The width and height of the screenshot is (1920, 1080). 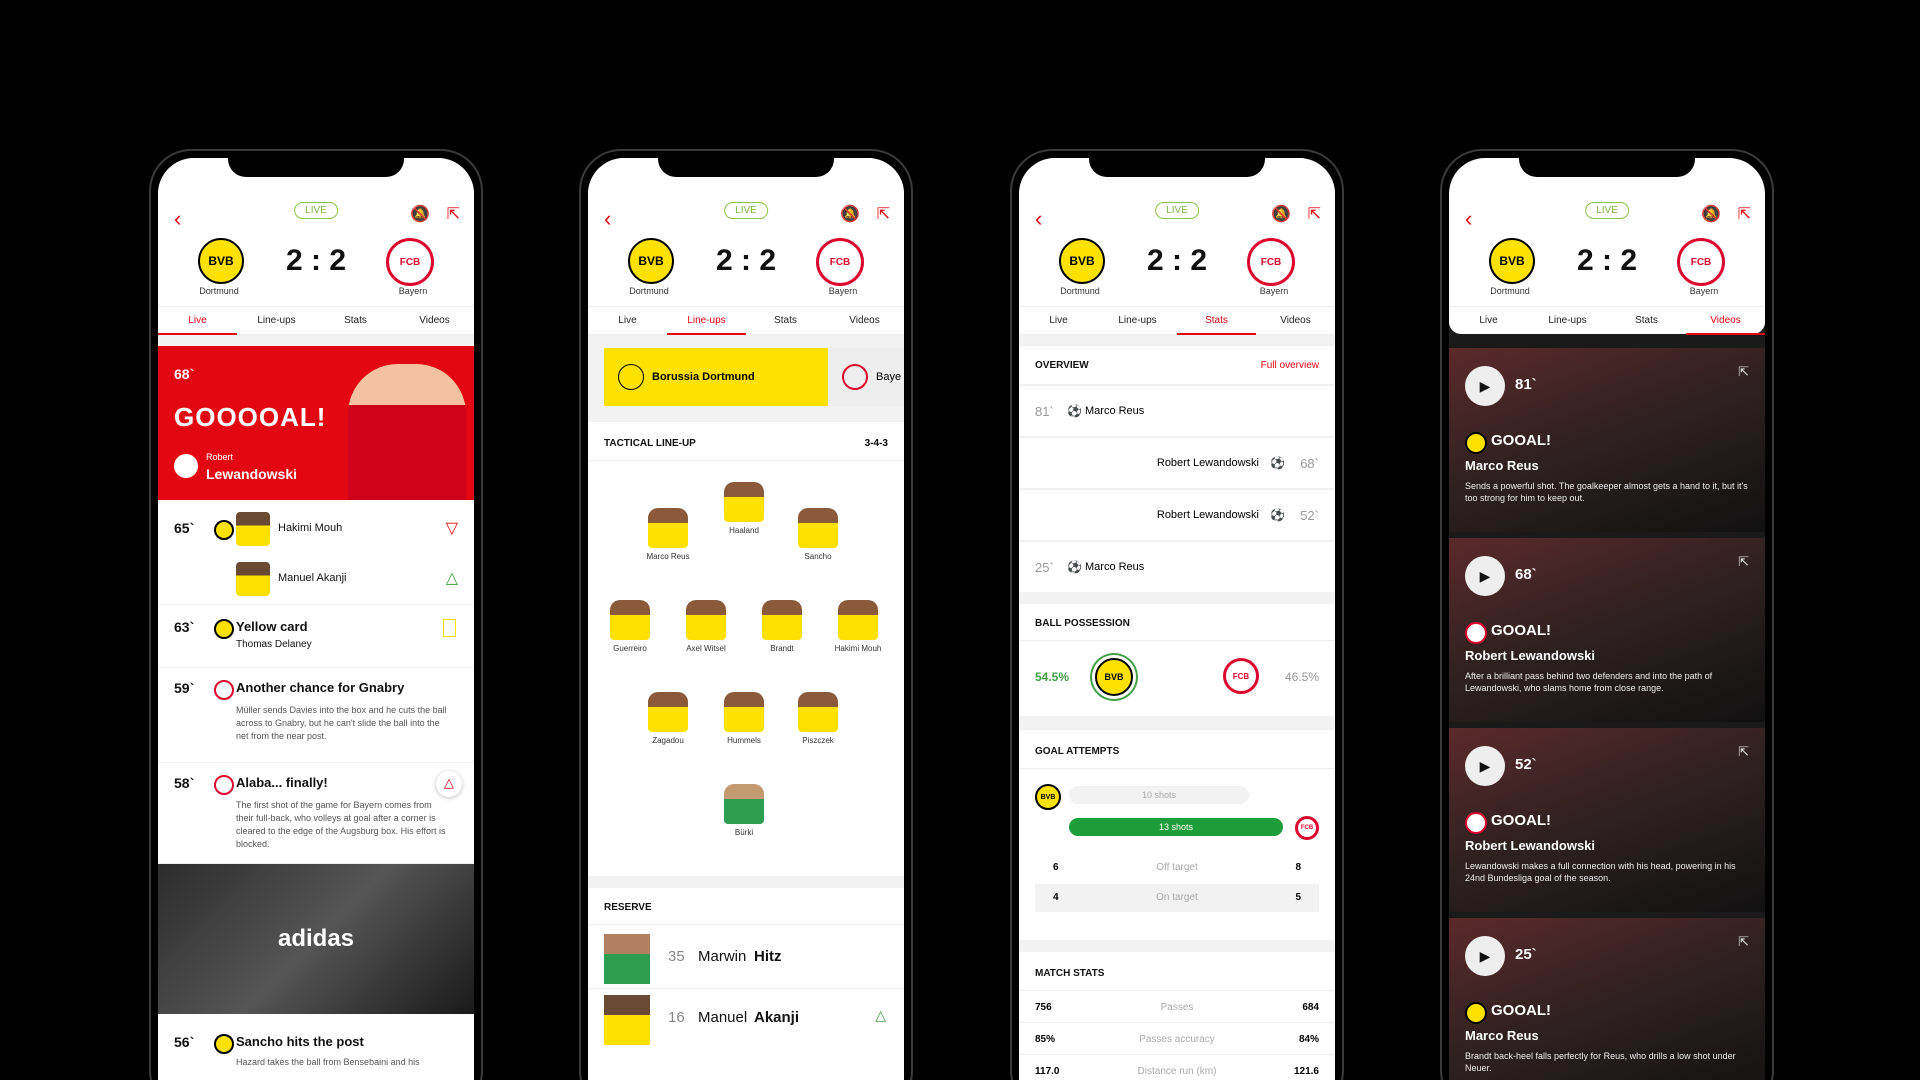 I want to click on overview-goal: Robert Lewandowski ⚽ 68`, so click(x=1177, y=463).